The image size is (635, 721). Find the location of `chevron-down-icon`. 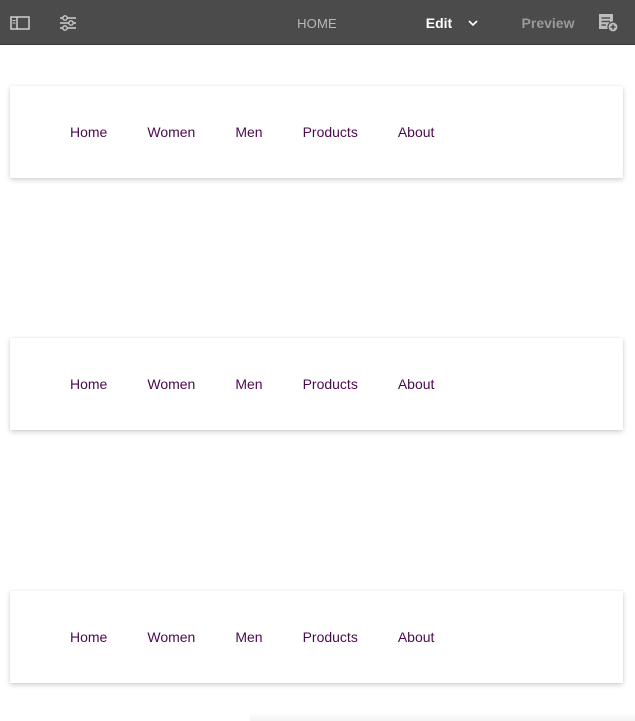

chevron-down-icon is located at coordinates (473, 23).